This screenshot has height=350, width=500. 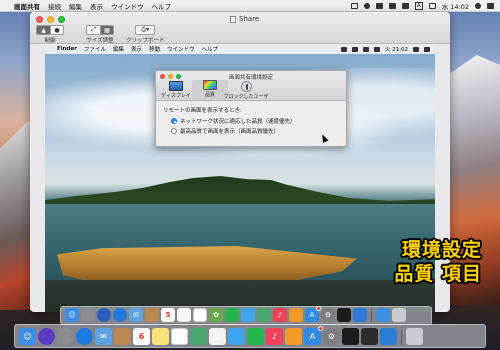 I want to click on calendar-icon: 5, so click(x=168, y=315).